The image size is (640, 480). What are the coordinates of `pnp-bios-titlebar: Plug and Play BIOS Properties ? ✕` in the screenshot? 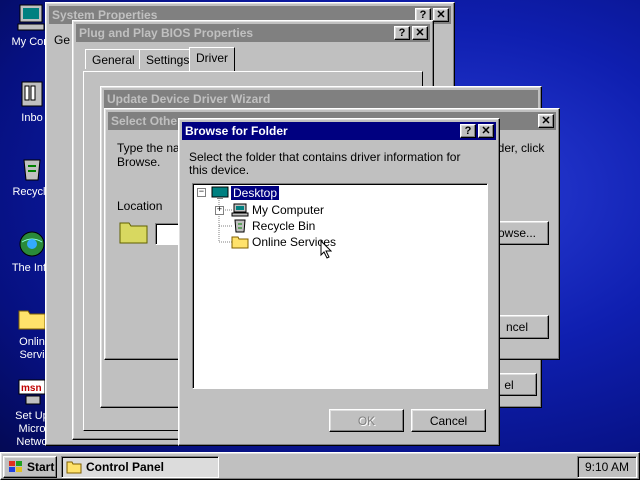 It's located at (253, 33).